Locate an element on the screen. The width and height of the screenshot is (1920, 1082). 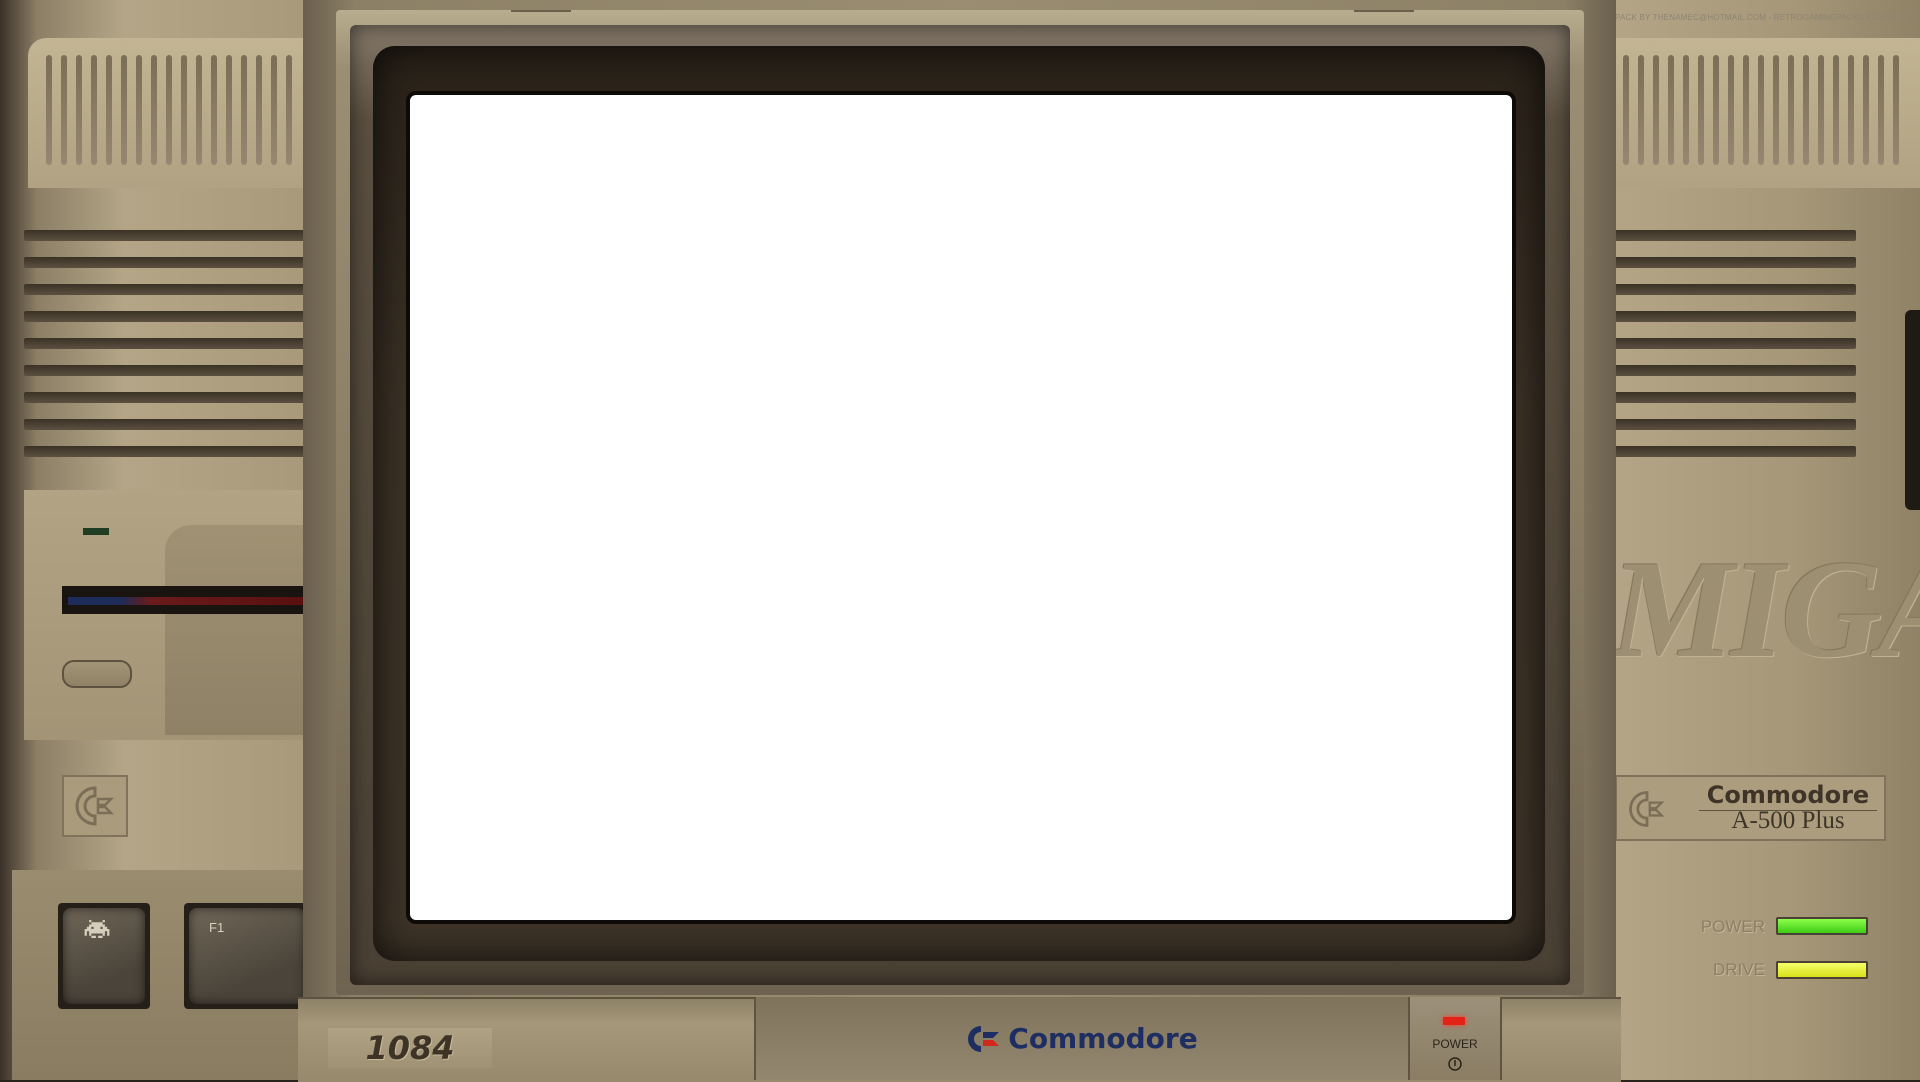
monitor-model-plate: 1084 is located at coordinates (410, 1048).